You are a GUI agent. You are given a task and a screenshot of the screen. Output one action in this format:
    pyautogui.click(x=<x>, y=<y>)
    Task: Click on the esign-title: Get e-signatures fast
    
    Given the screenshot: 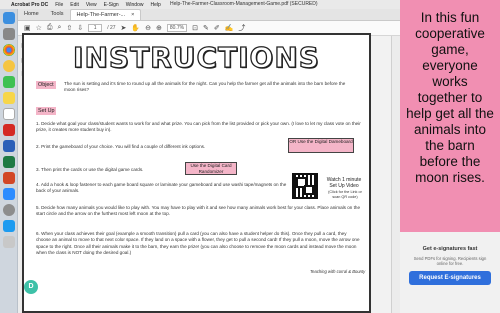 What is the action you would take?
    pyautogui.click(x=450, y=249)
    